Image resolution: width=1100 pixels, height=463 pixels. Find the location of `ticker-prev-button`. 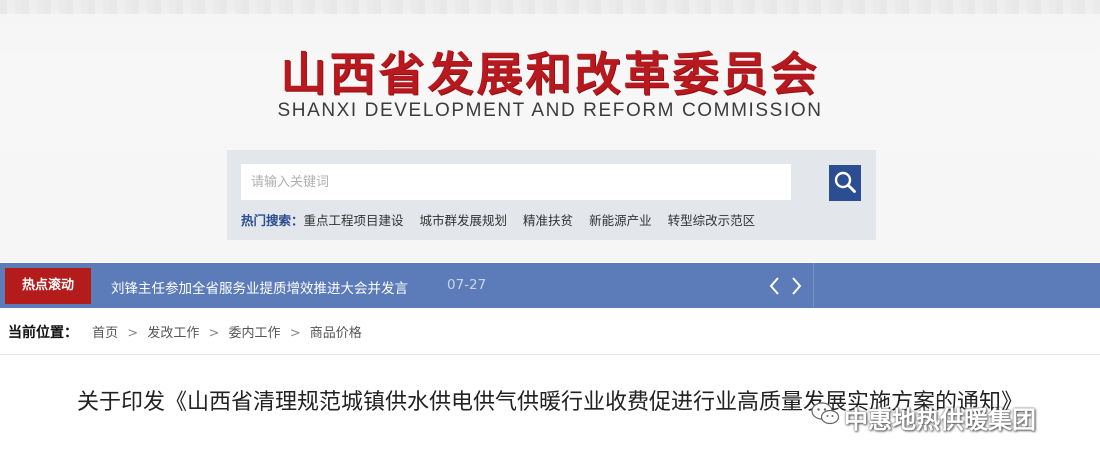

ticker-prev-button is located at coordinates (775, 286).